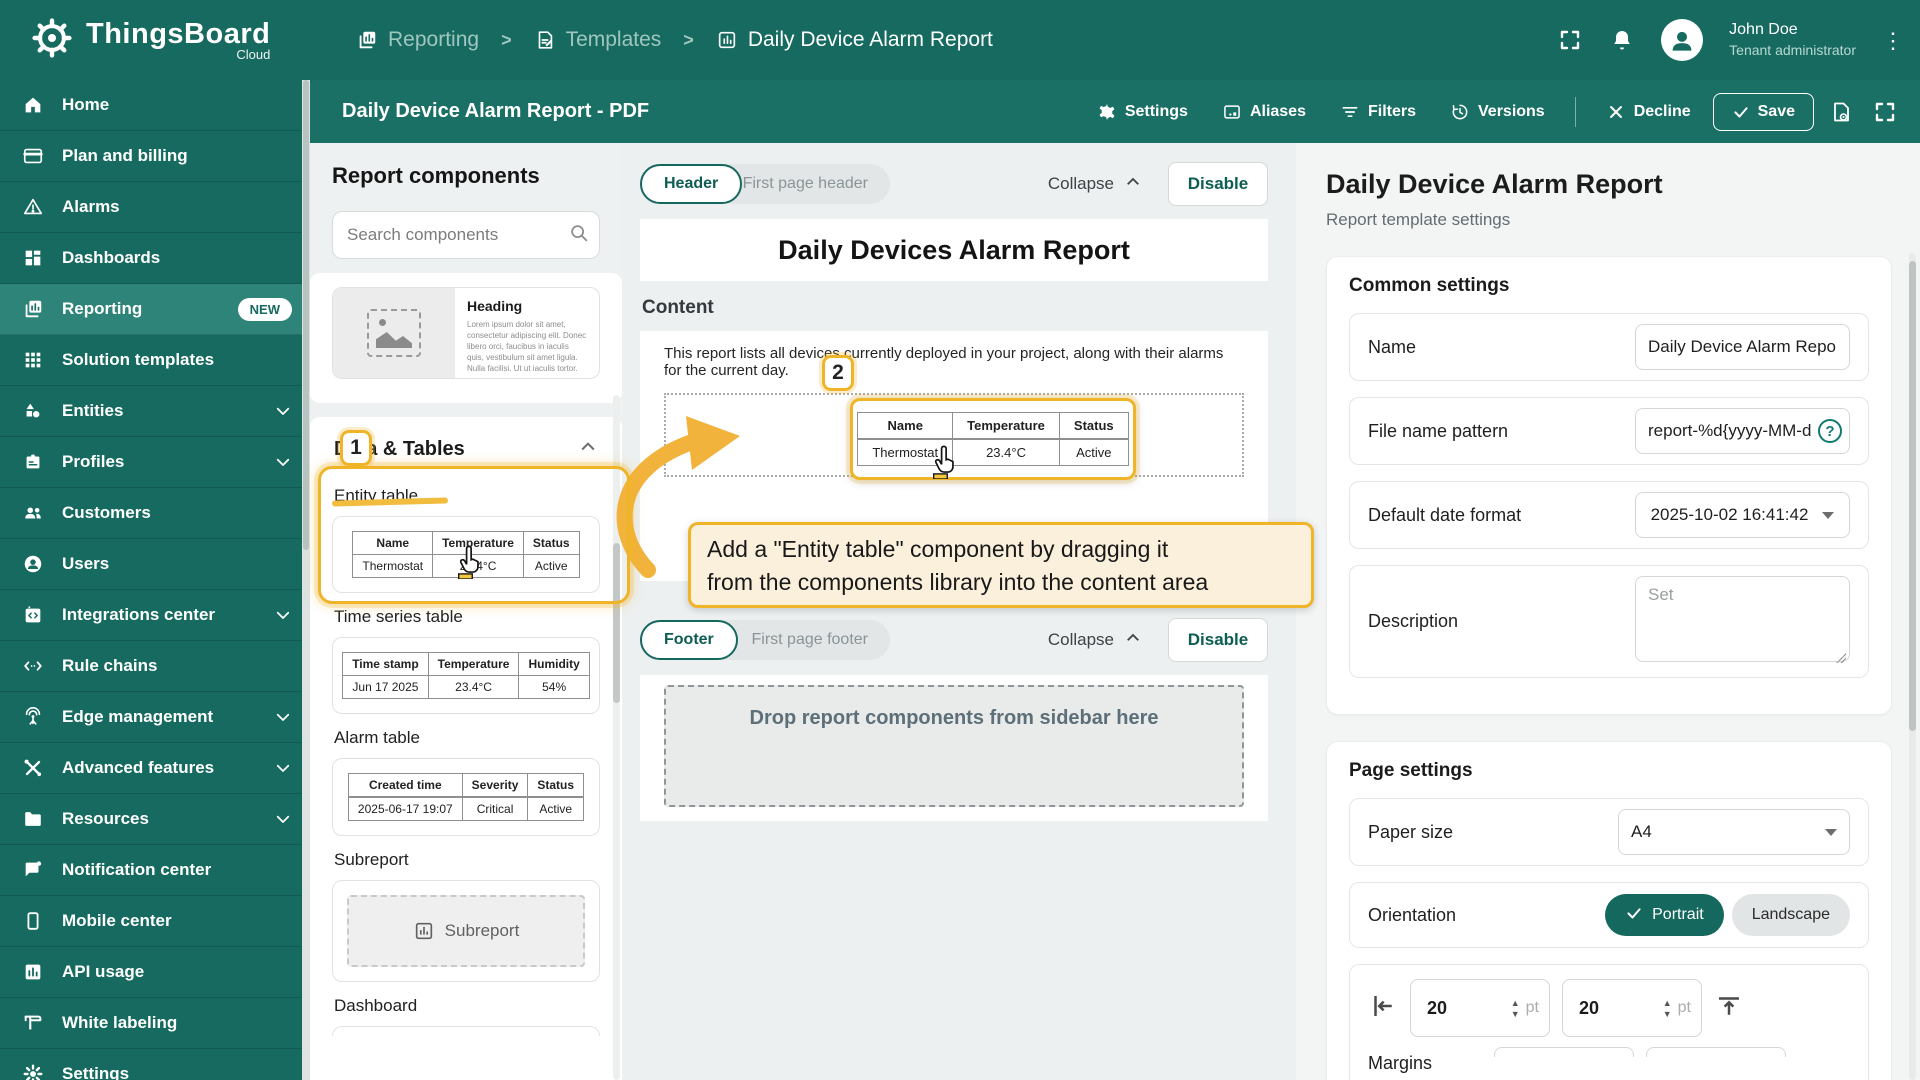  What do you see at coordinates (155, 513) in the screenshot?
I see `sidebar-item-customers: Customers` at bounding box center [155, 513].